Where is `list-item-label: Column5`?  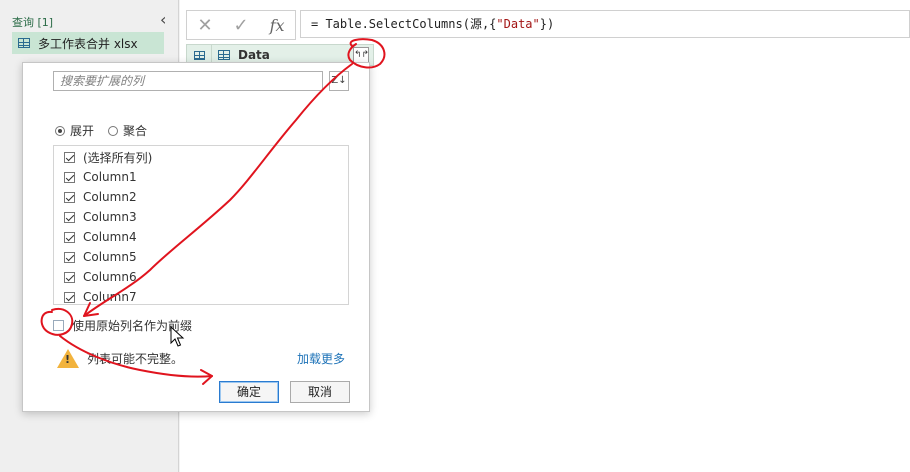
list-item-label: Column5 is located at coordinates (110, 257).